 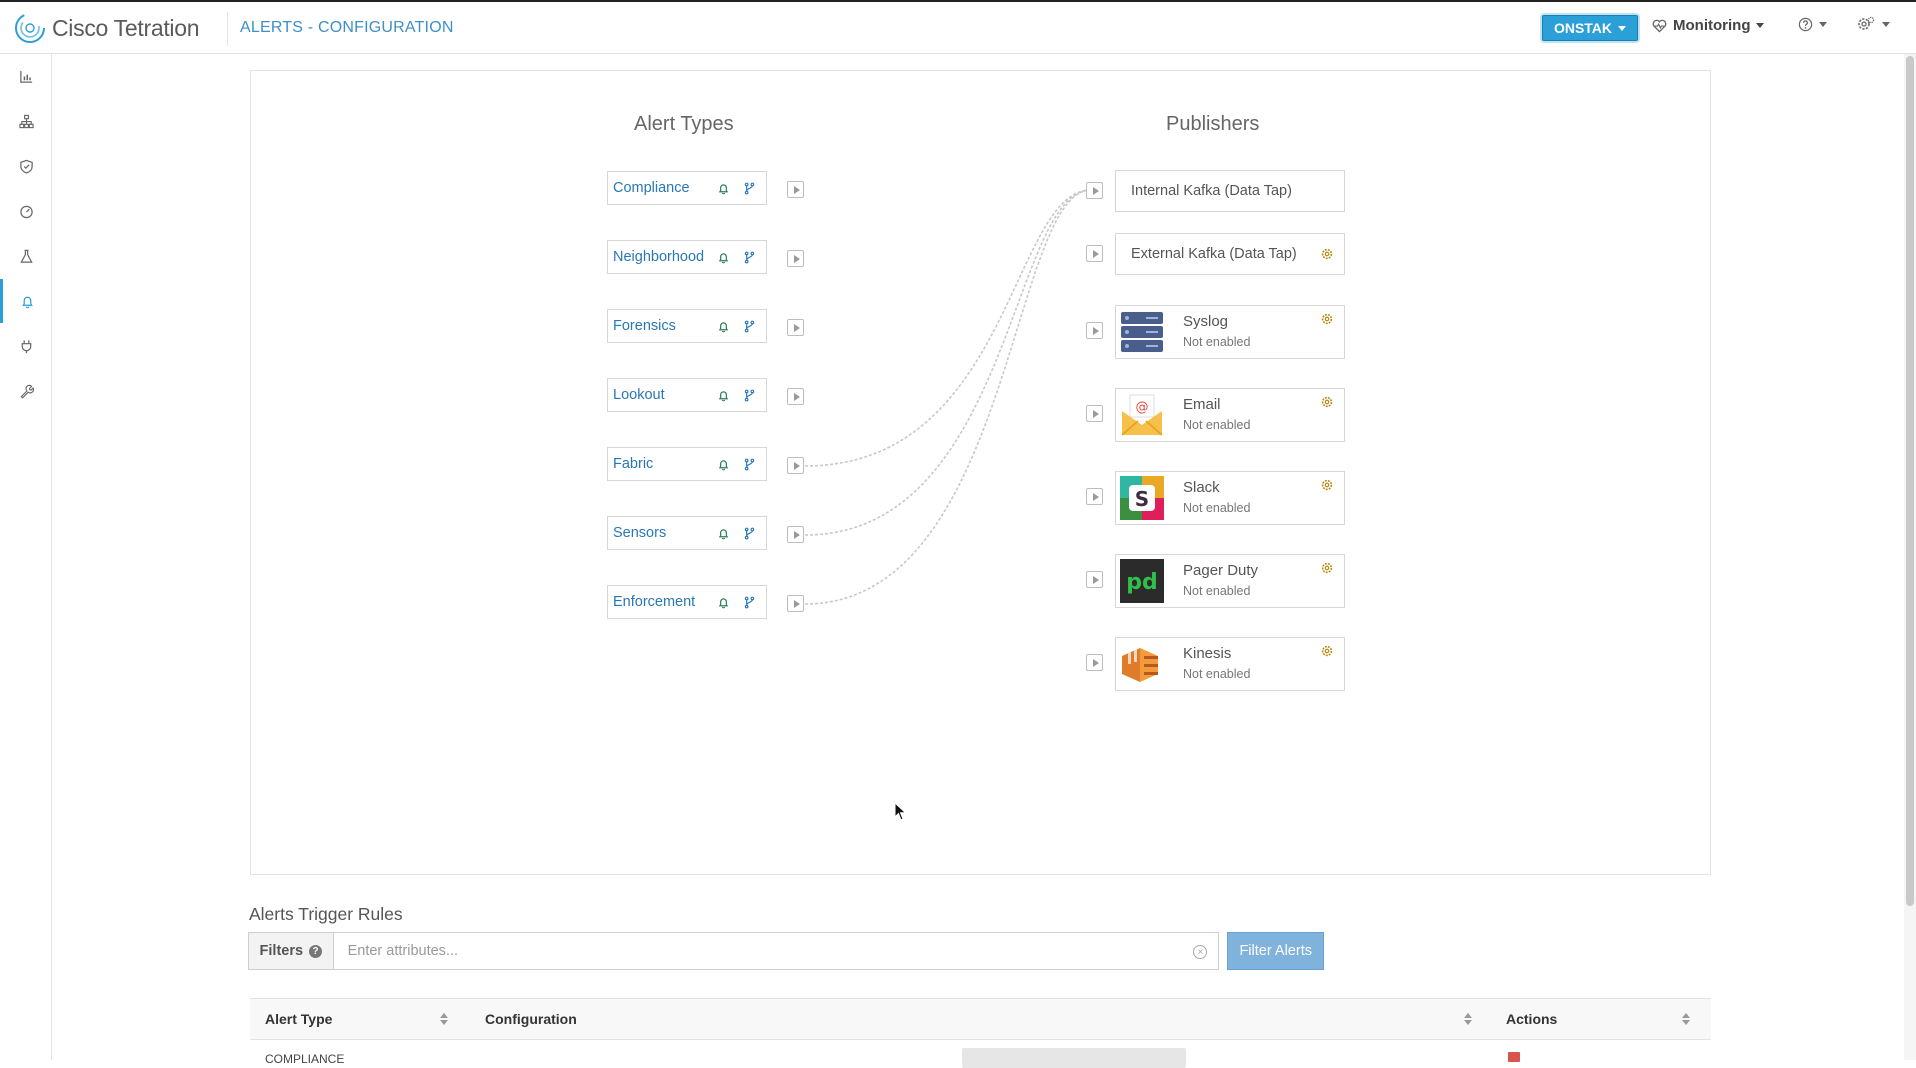 I want to click on monitoring-label: Monitoring, so click(x=1712, y=25).